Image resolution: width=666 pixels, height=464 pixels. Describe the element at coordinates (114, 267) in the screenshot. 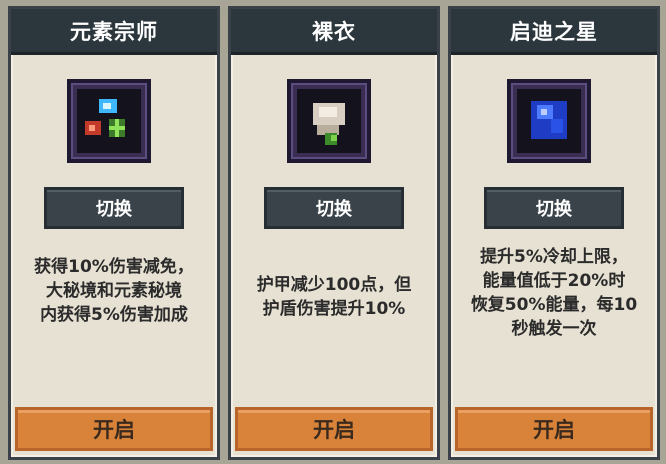

I see `description-line: 获得10%伤害减免，` at that location.